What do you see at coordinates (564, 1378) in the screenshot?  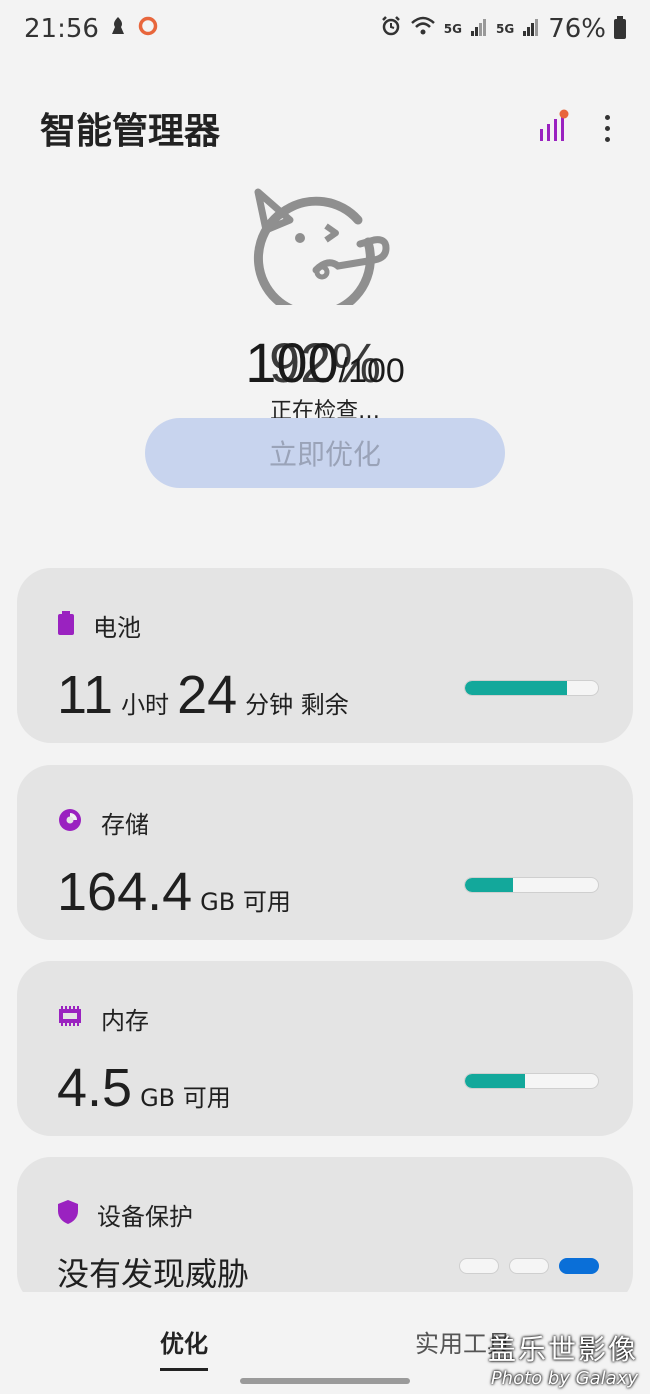 I see `watermark-en: Photo by Galaxy` at bounding box center [564, 1378].